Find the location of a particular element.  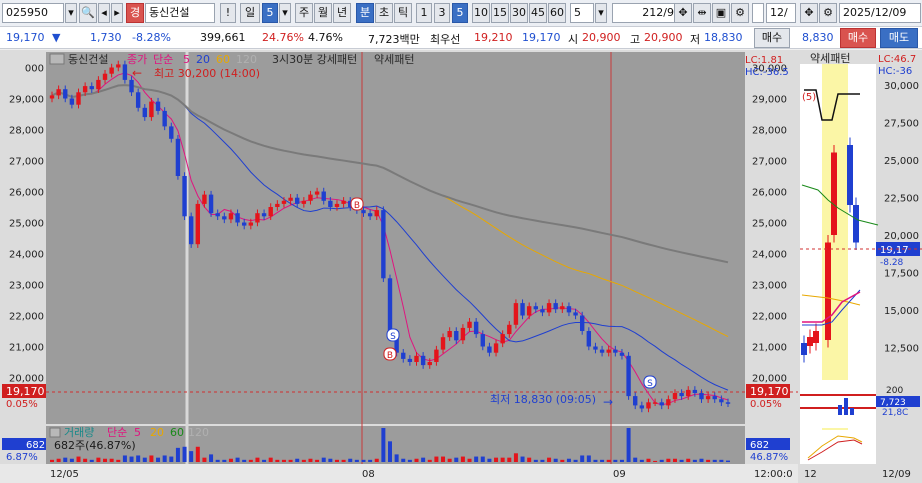

interval-60: 60 is located at coordinates (557, 13).